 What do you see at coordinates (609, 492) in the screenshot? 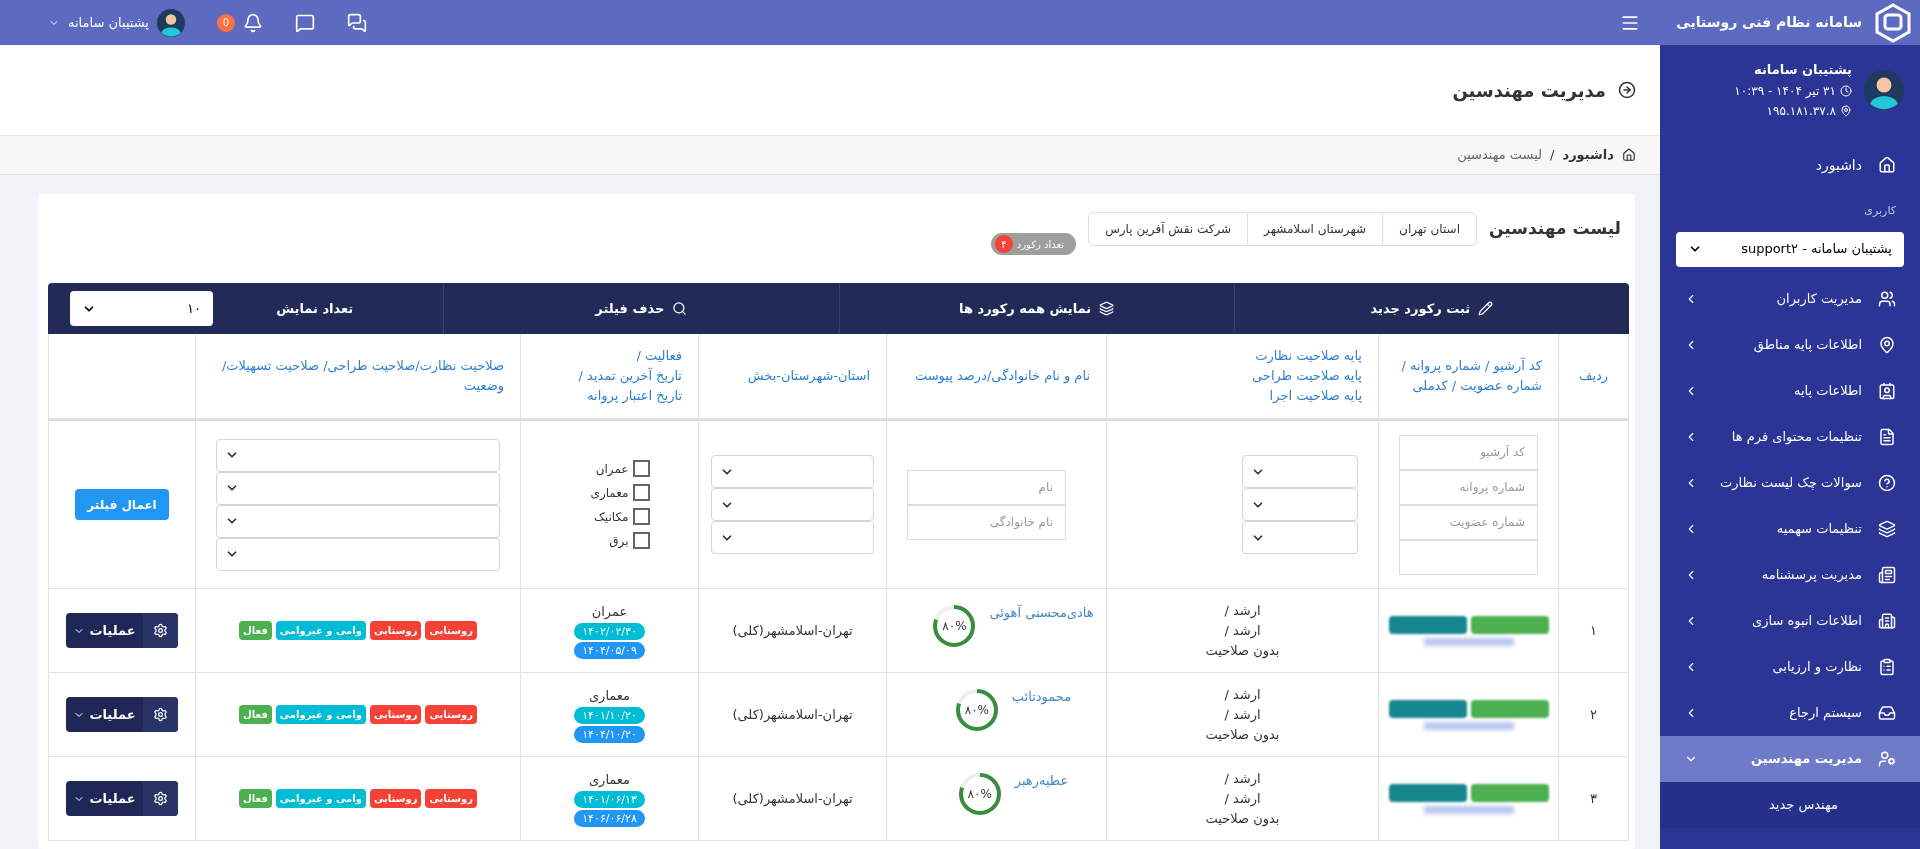
I see `activity-checkbox: معماری` at bounding box center [609, 492].